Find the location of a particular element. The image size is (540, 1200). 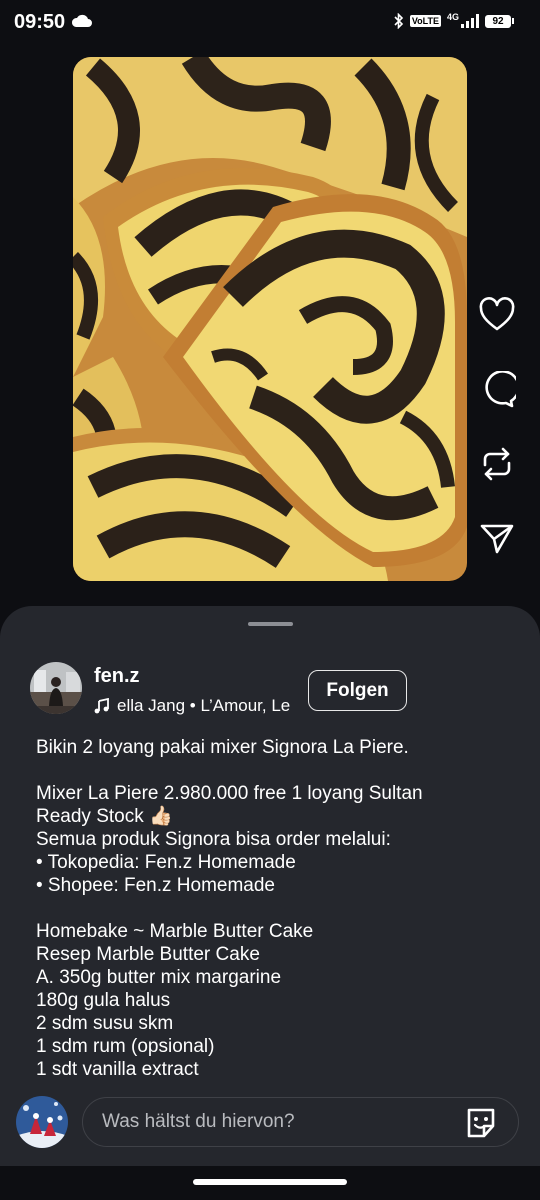

profile-photo is located at coordinates (56, 688).